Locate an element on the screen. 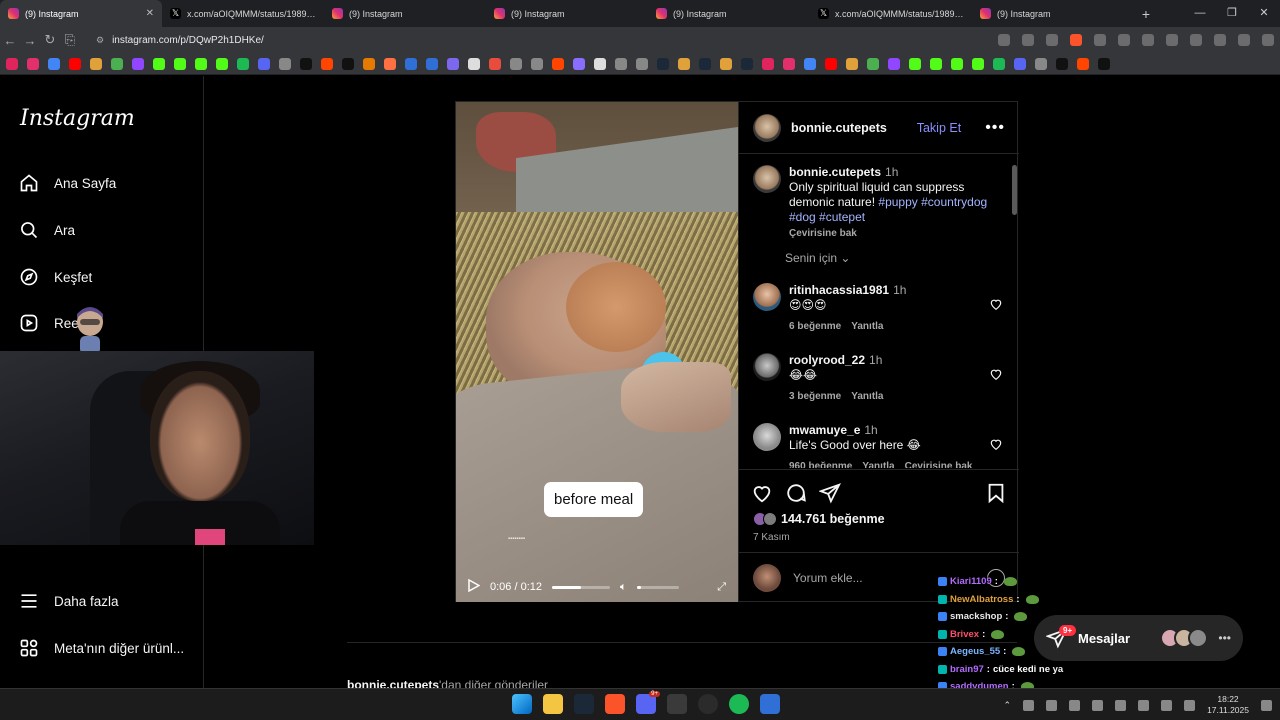 This screenshot has width=1280, height=720. instagram-logo: Instagram is located at coordinates (77, 118).